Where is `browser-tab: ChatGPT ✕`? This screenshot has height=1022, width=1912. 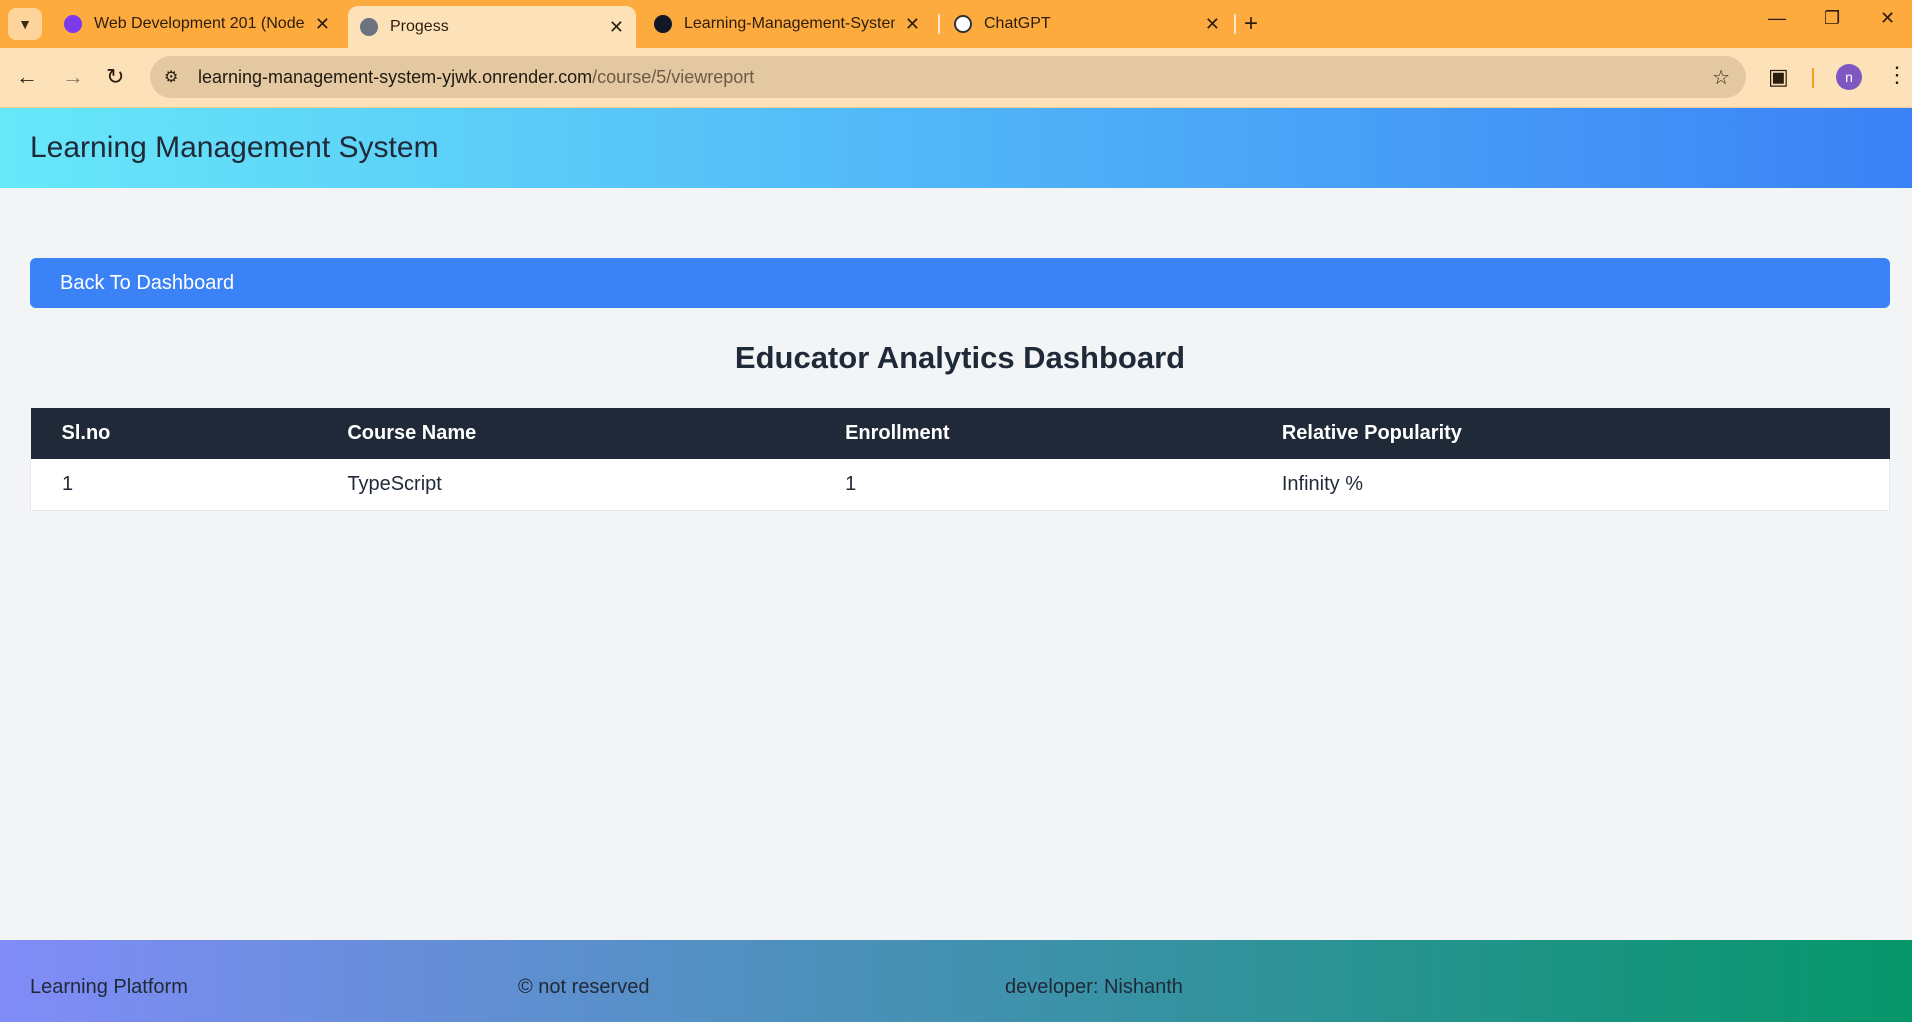
browser-tab: ChatGPT ✕ is located at coordinates (1087, 24).